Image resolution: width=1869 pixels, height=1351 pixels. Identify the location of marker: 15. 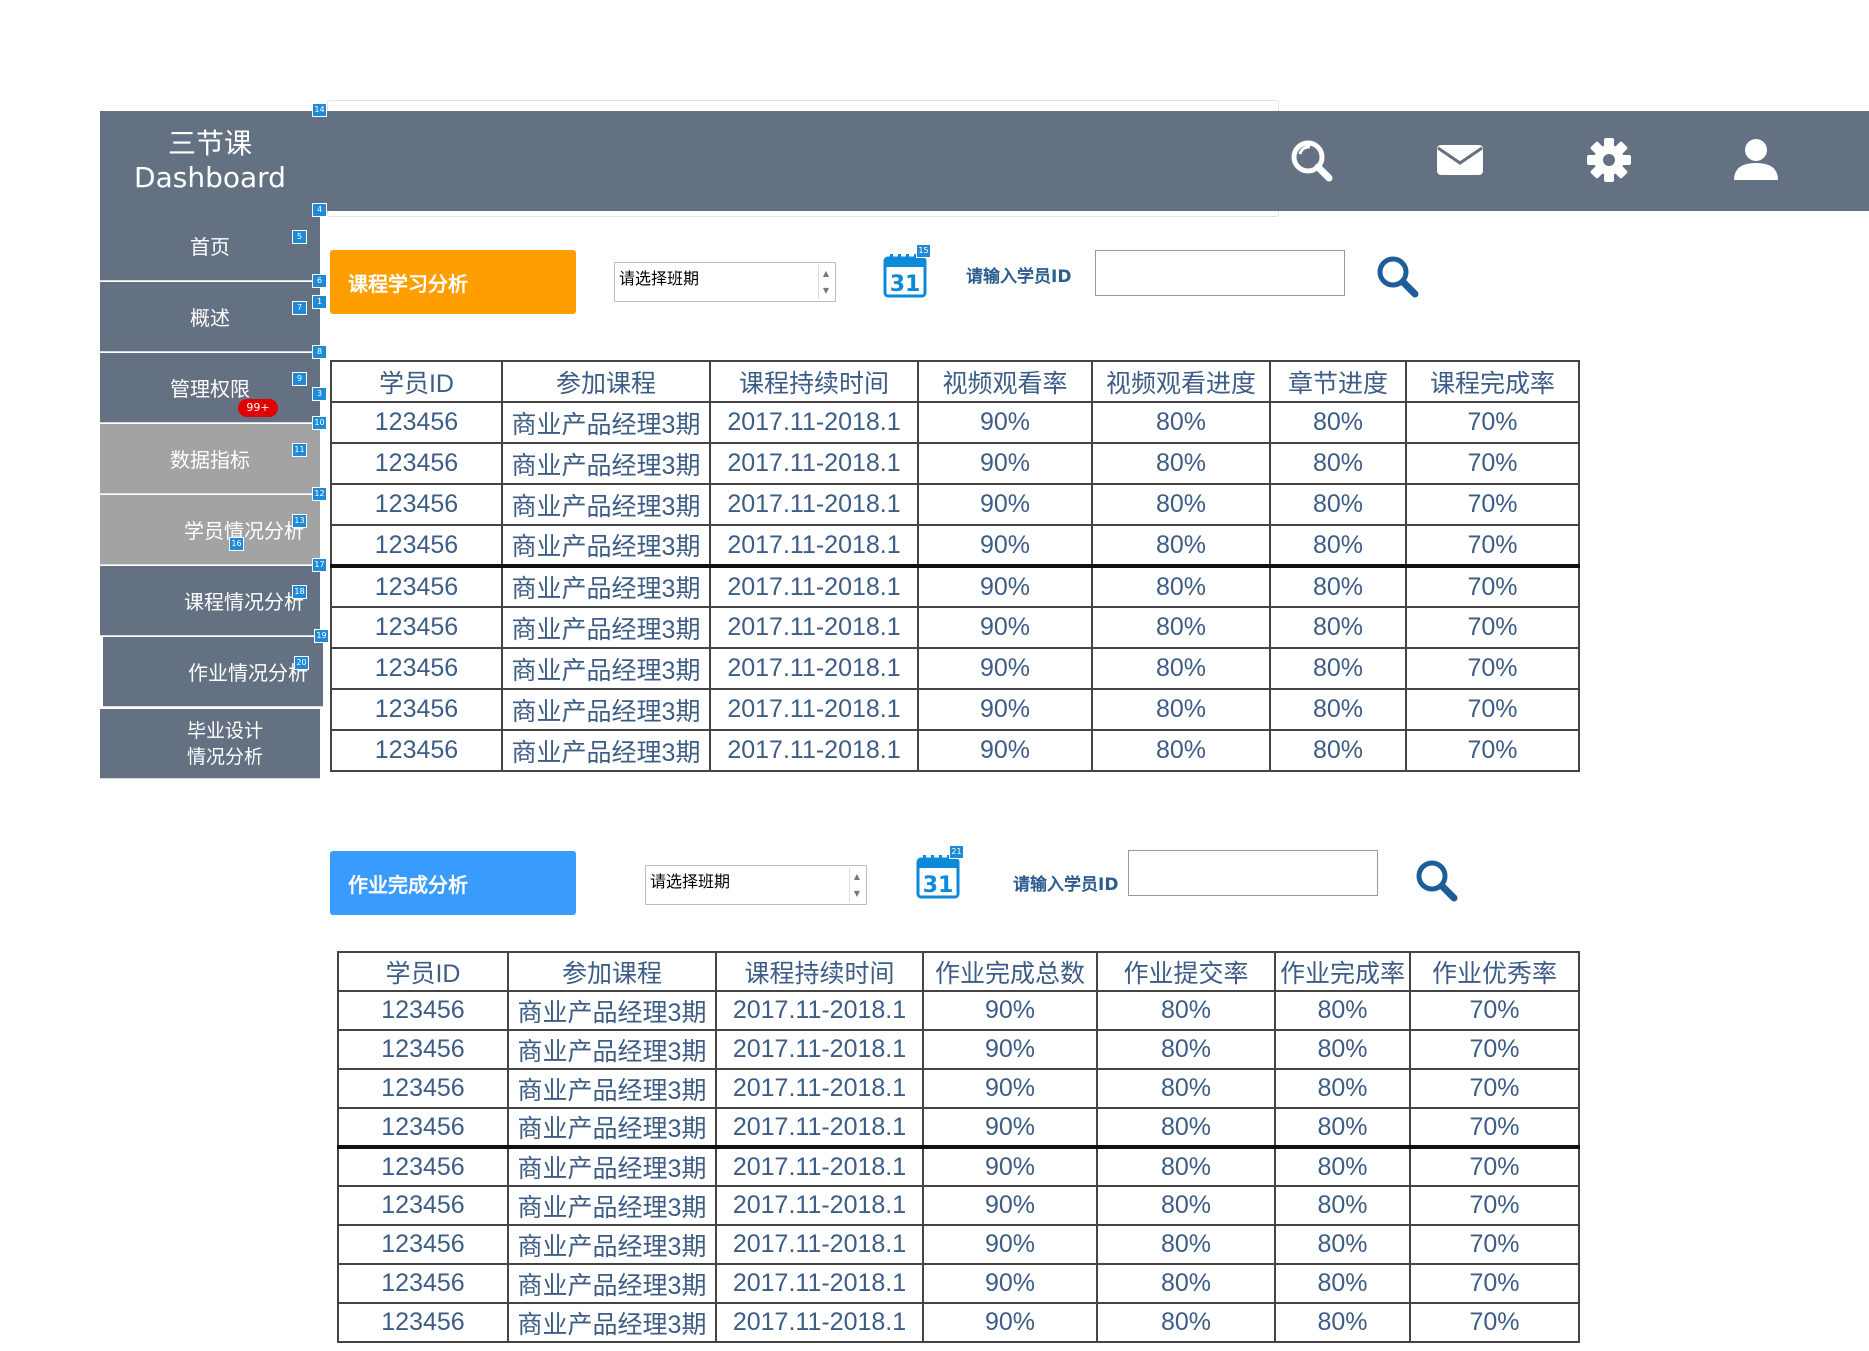
(923, 251).